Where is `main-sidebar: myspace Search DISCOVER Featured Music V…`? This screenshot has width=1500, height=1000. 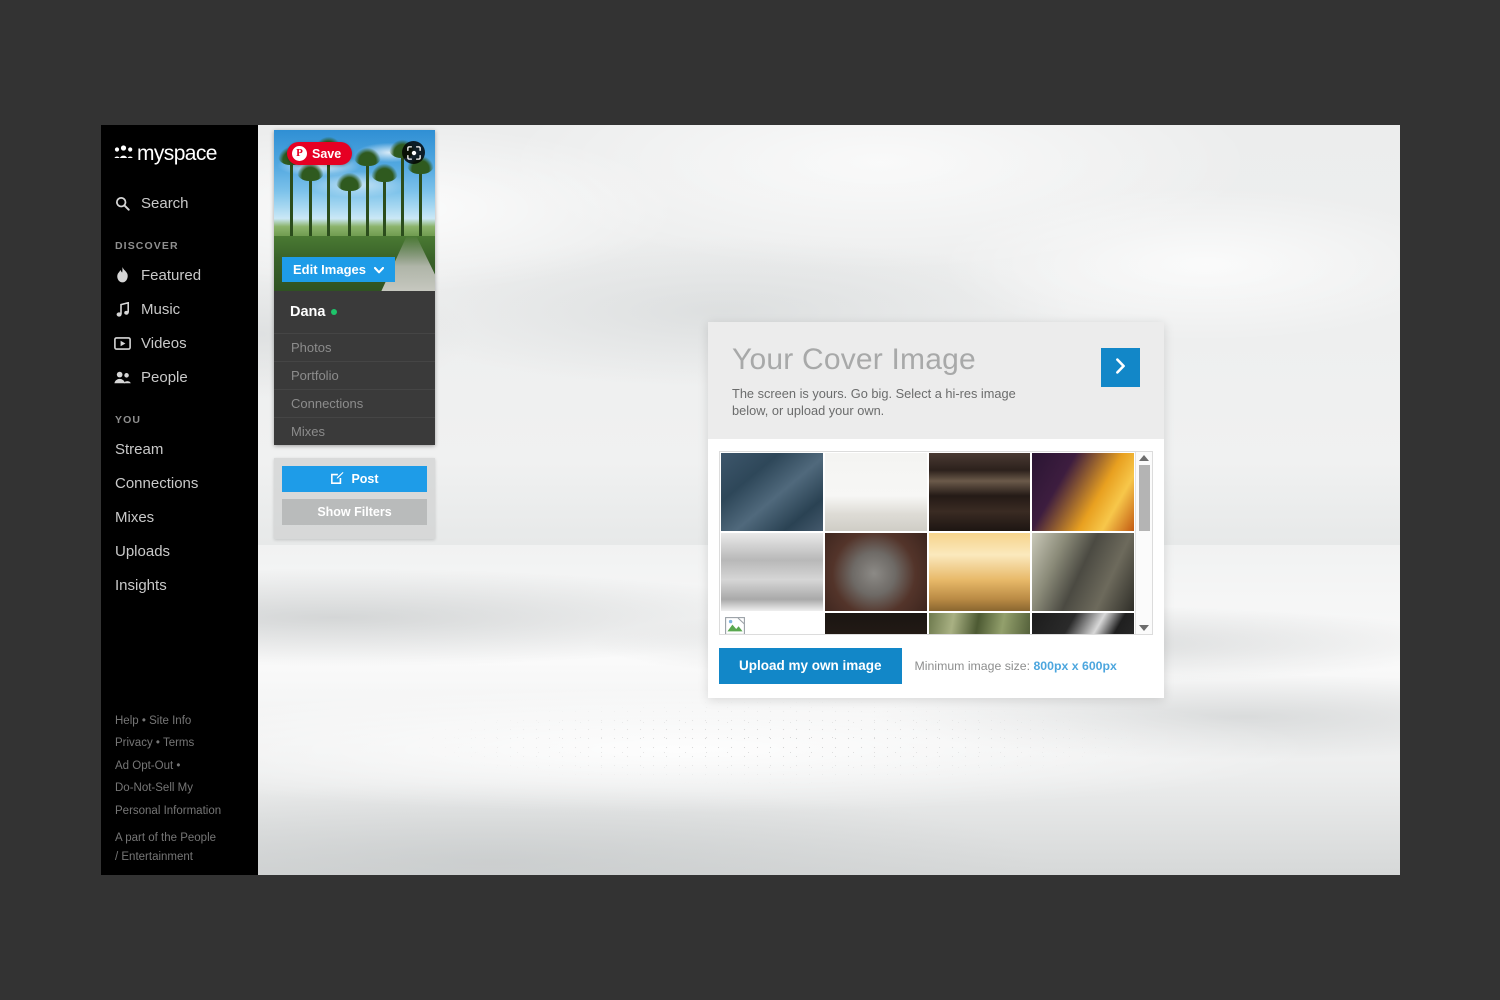
main-sidebar: myspace Search DISCOVER Featured Music V… is located at coordinates (179, 500).